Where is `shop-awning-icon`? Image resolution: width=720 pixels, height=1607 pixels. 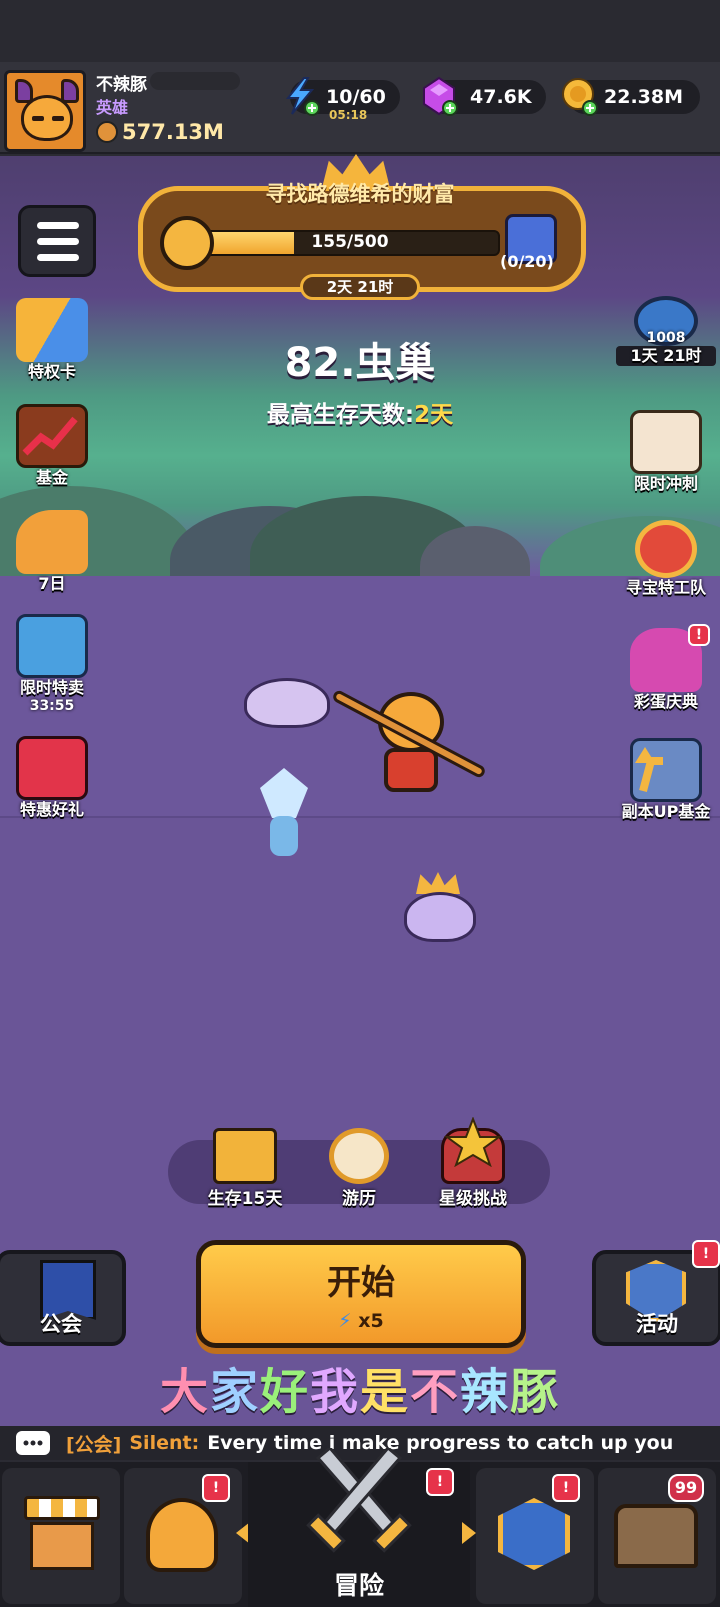
shop-awning-icon is located at coordinates (62, 1508).